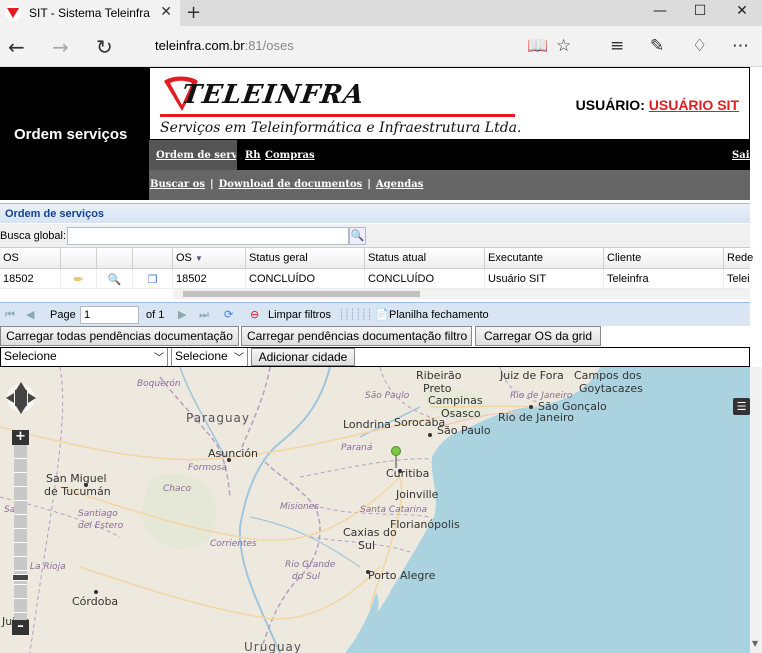 The width and height of the screenshot is (762, 653). I want to click on maximize-icon: ☐, so click(700, 11).